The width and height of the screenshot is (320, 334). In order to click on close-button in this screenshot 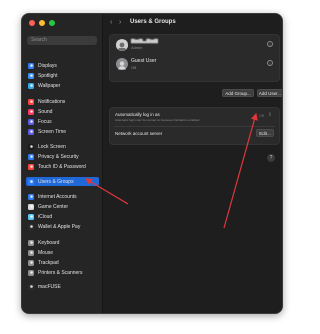, I will do `click(32, 23)`.